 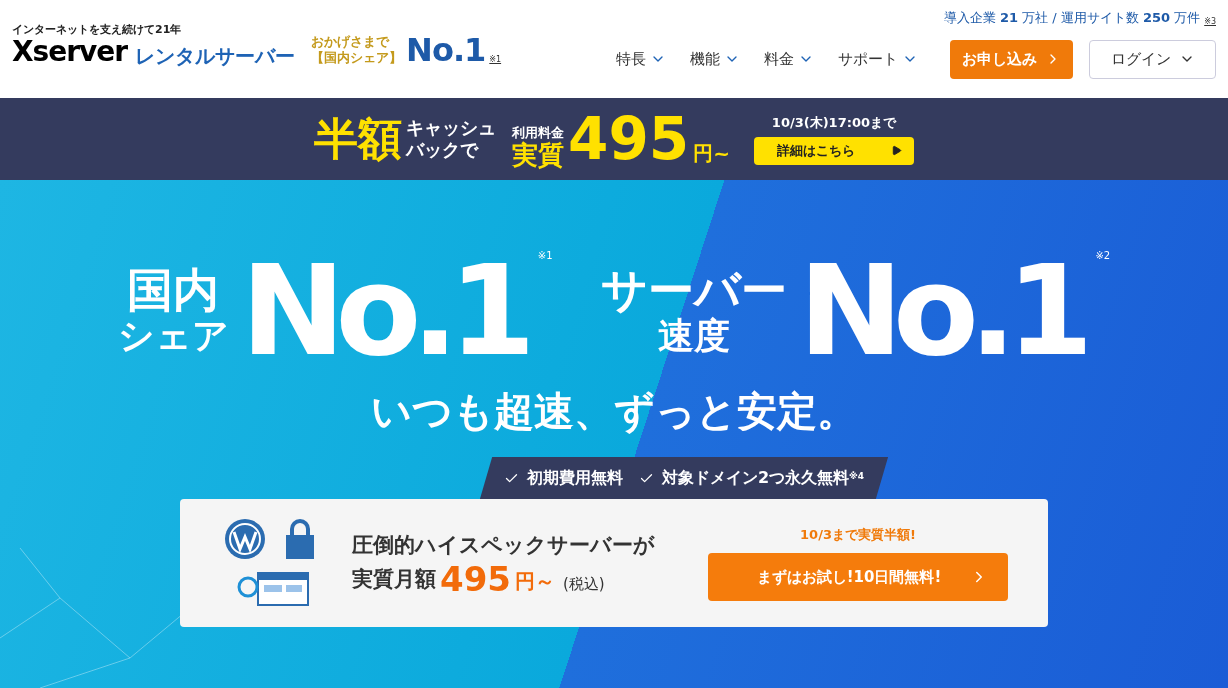 What do you see at coordinates (357, 57) in the screenshot?
I see `award-text: 【国内シェア】` at bounding box center [357, 57].